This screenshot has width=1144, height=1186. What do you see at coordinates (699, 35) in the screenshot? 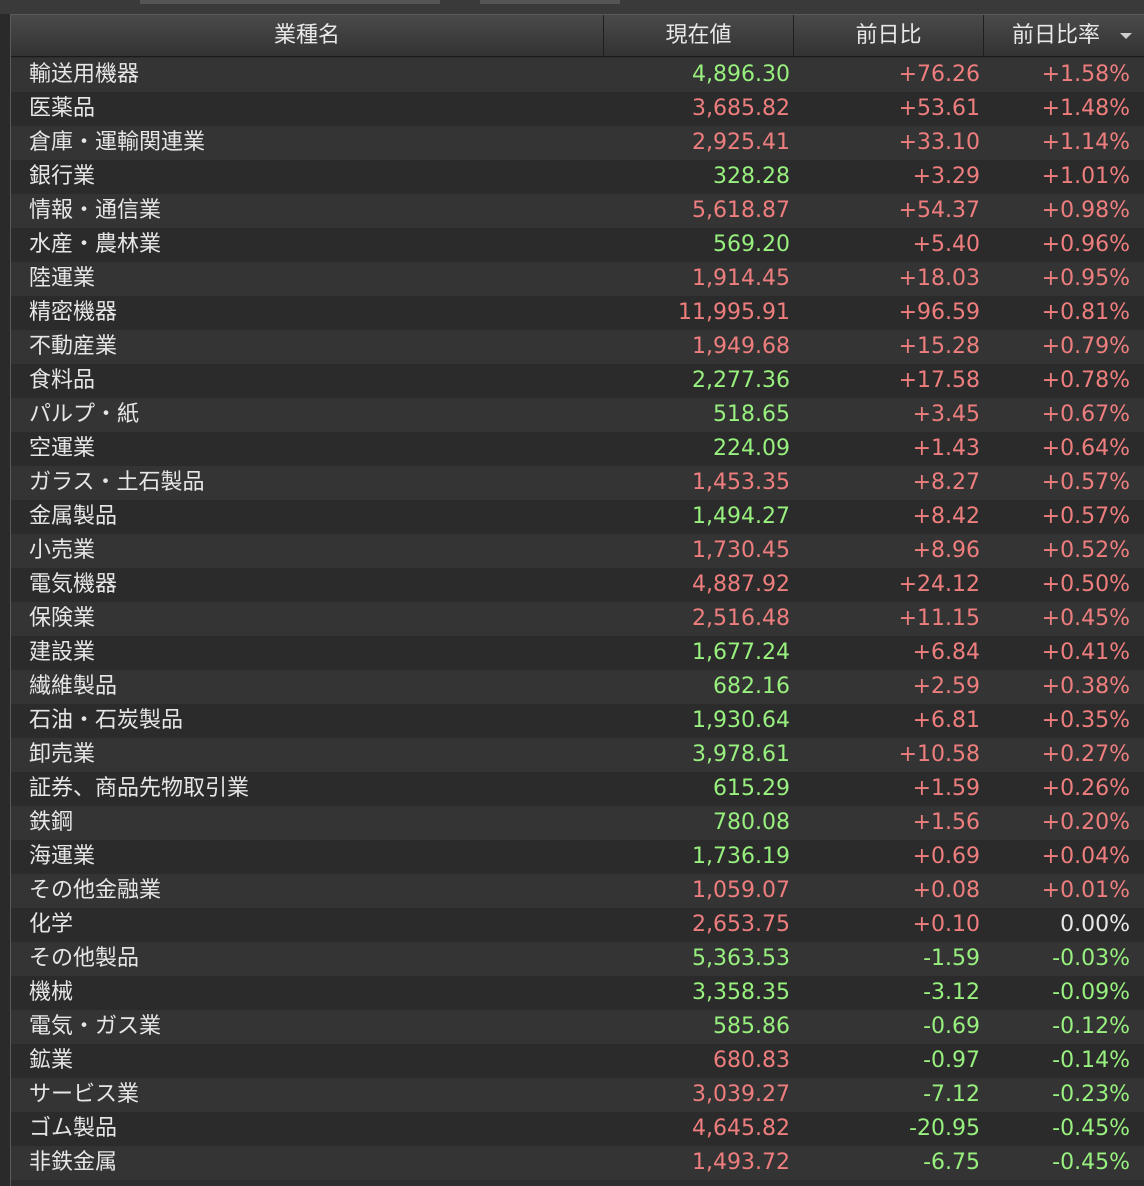
I see `column-header-price: 現在値` at bounding box center [699, 35].